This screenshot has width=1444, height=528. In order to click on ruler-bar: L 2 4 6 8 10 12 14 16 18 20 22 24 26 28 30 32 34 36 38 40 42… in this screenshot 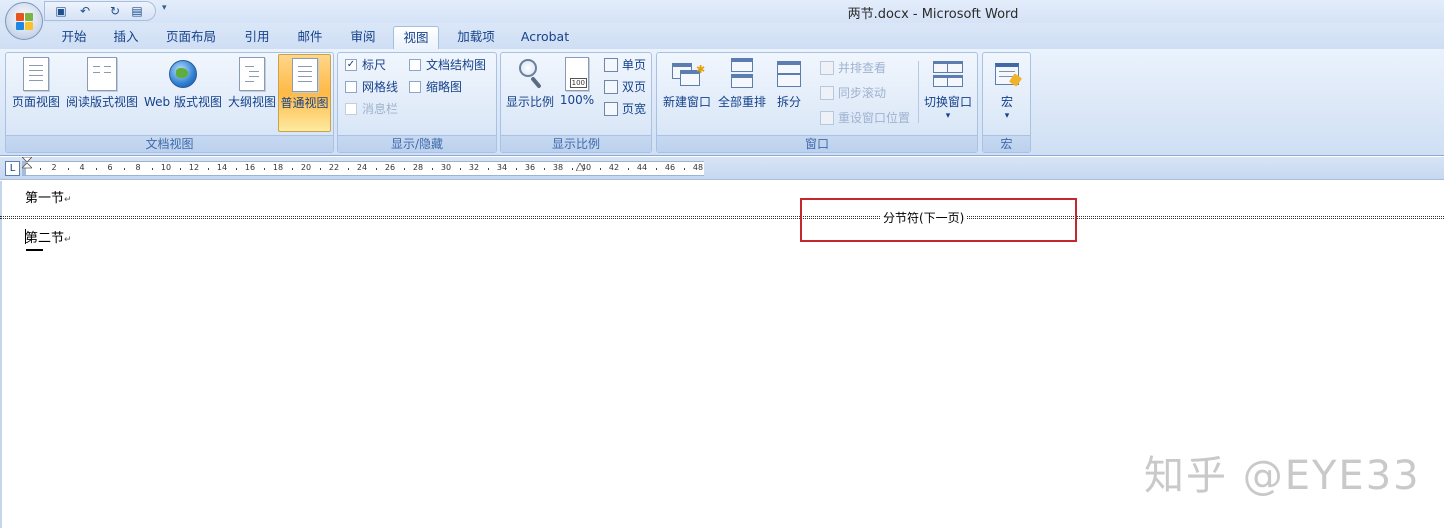, I will do `click(722, 168)`.